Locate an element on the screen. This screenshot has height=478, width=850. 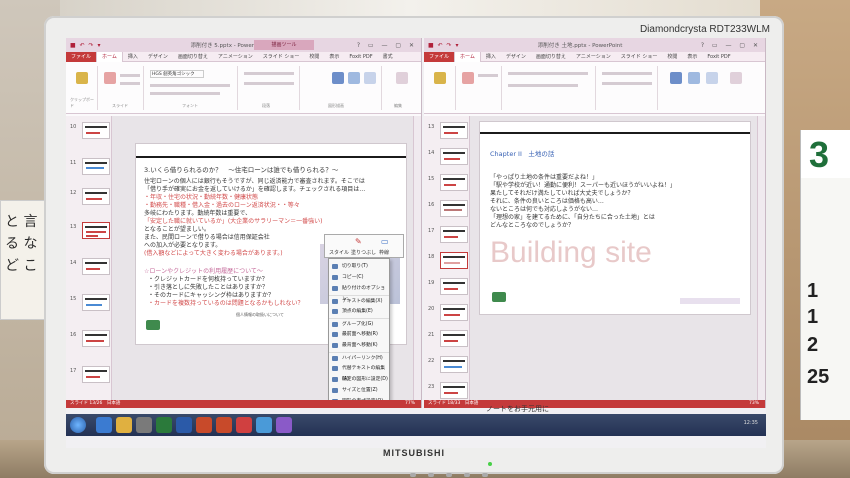
zoom-level: 73% is located at coordinates (754, 404).